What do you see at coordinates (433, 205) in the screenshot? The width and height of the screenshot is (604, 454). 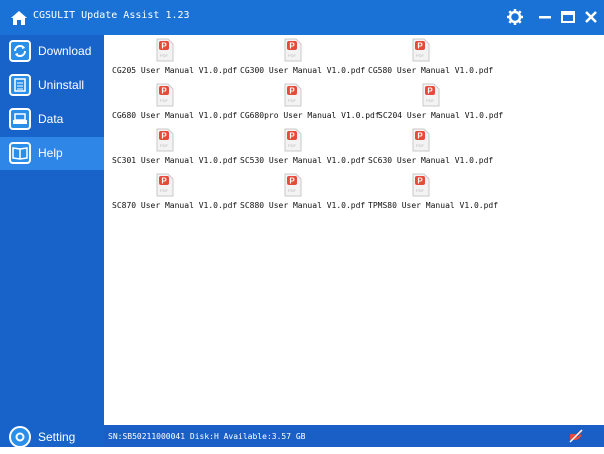 I see `file-name: TPMS80 User Manual V1.0.pdf` at bounding box center [433, 205].